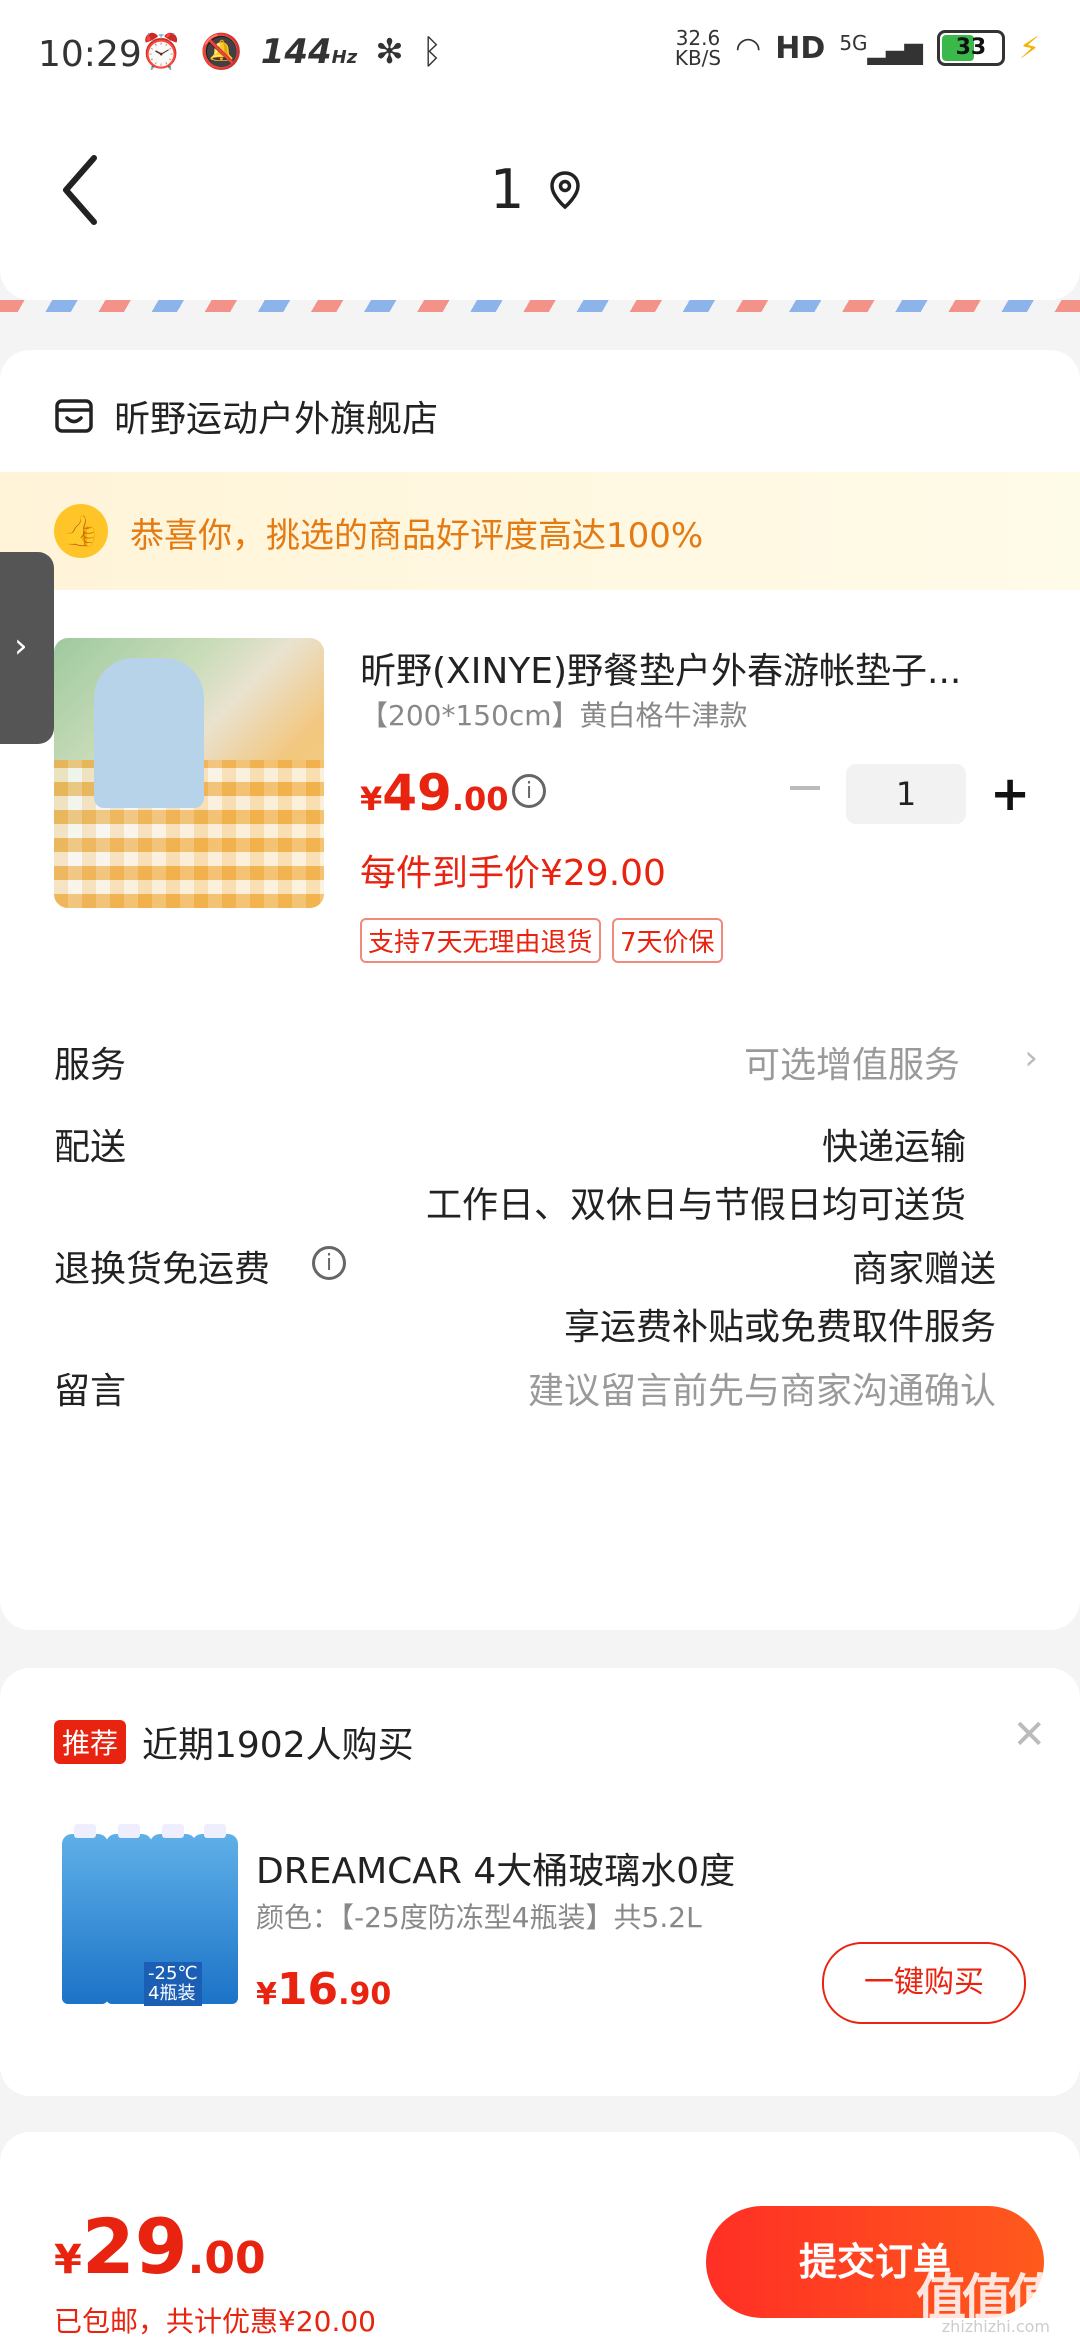 This screenshot has height=2340, width=1080. I want to click on price-info-icon: i, so click(529, 791).